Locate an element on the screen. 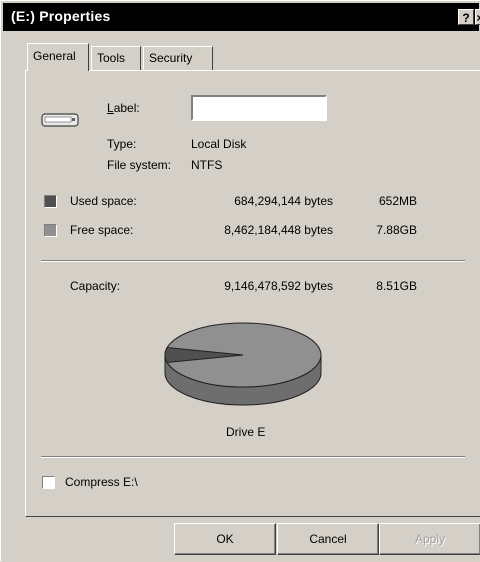 The height and width of the screenshot is (562, 480). free-space-size: 7.88GB is located at coordinates (396, 230).